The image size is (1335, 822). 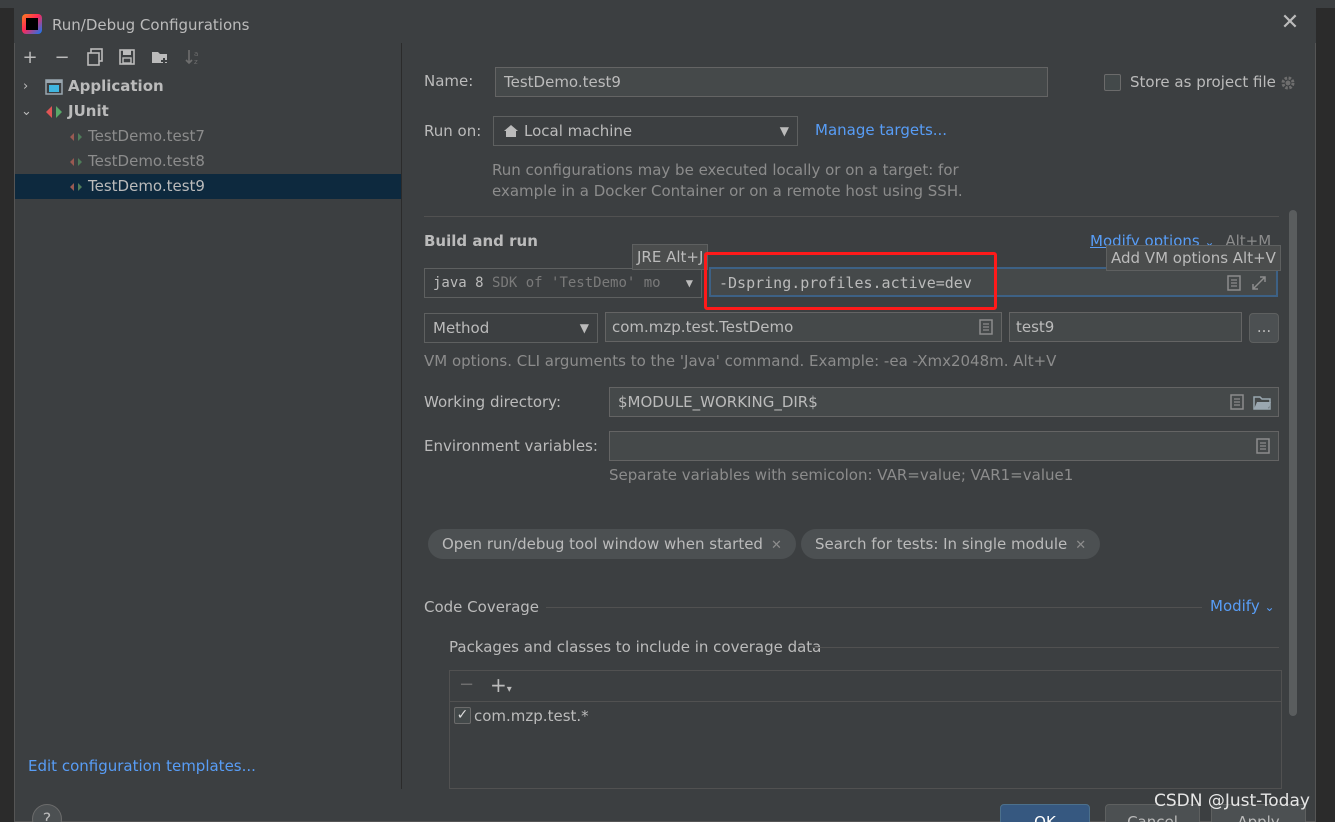 What do you see at coordinates (501, 685) in the screenshot?
I see `add-package-button: +▾` at bounding box center [501, 685].